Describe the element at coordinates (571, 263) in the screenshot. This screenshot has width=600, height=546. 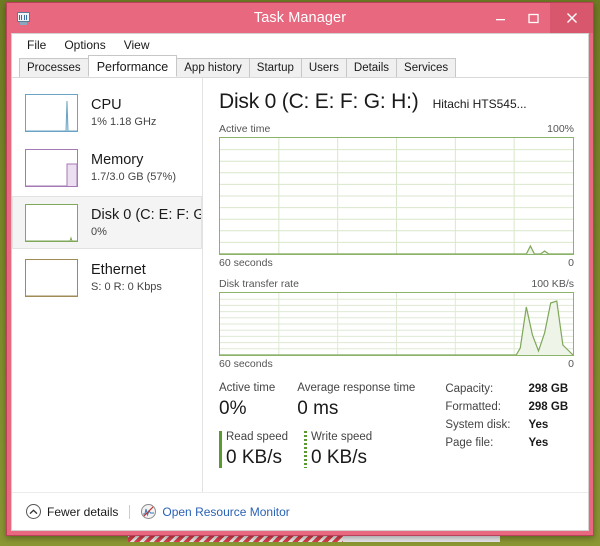
I see `active-time-graph-xend: 0` at that location.